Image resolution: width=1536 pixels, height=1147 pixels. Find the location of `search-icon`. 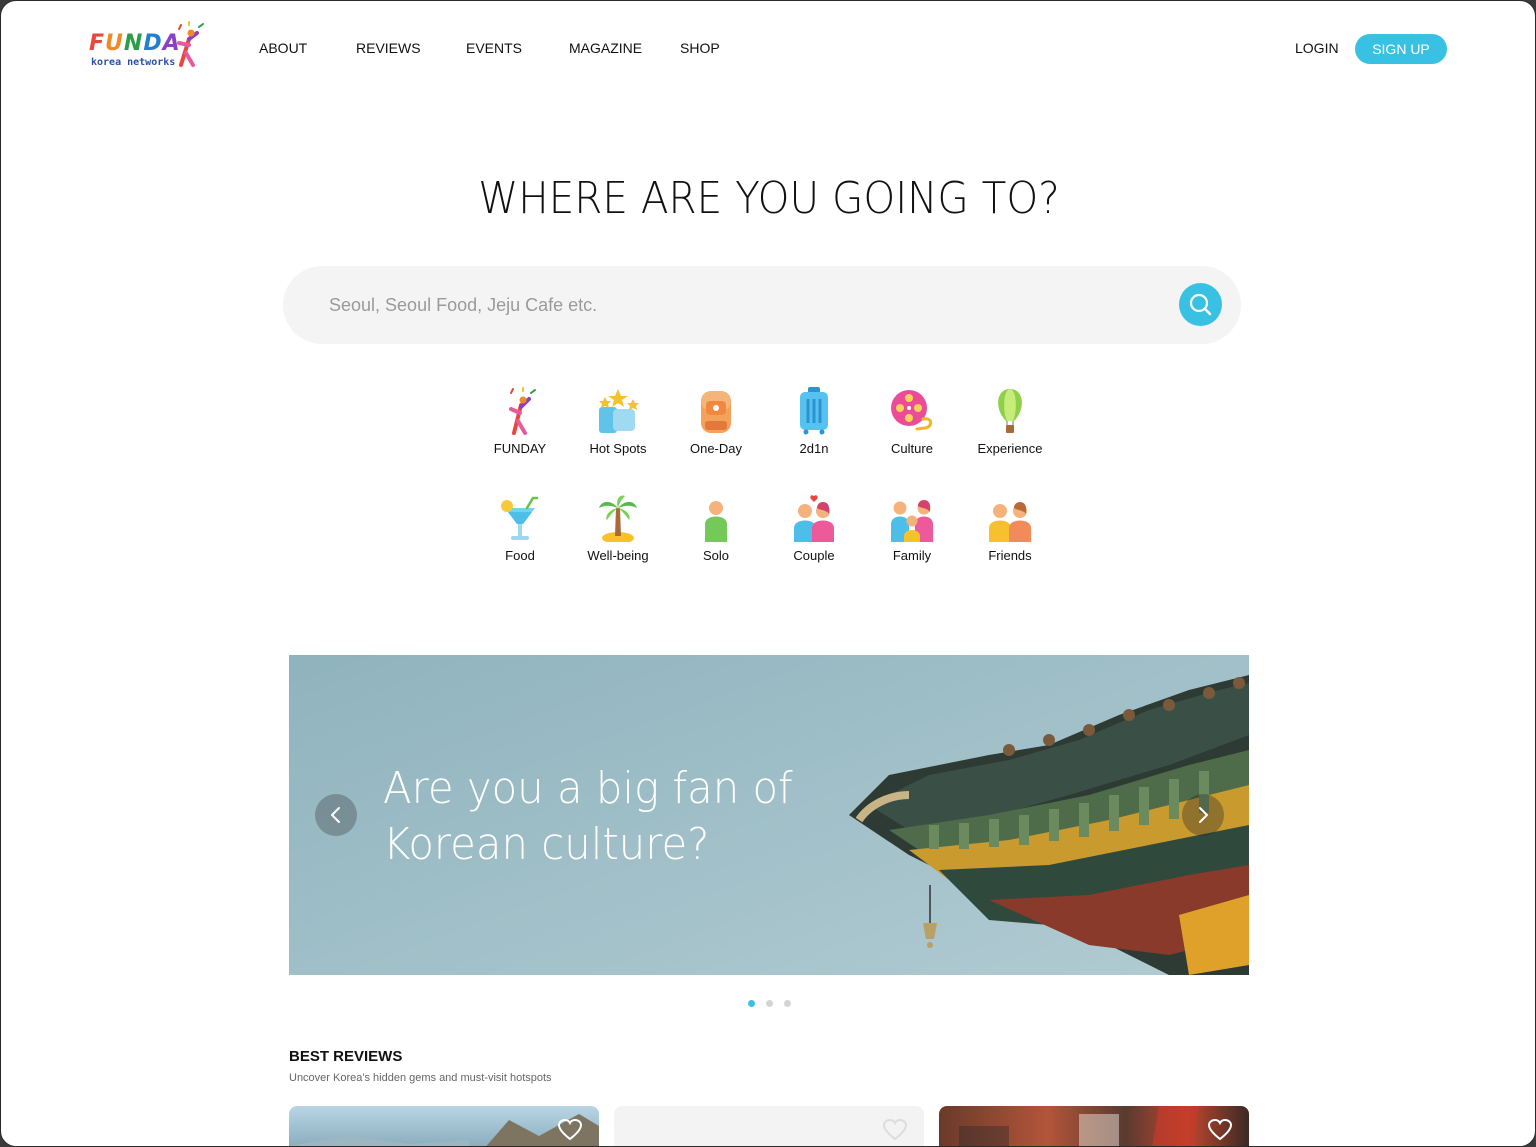

search-icon is located at coordinates (1200, 304).